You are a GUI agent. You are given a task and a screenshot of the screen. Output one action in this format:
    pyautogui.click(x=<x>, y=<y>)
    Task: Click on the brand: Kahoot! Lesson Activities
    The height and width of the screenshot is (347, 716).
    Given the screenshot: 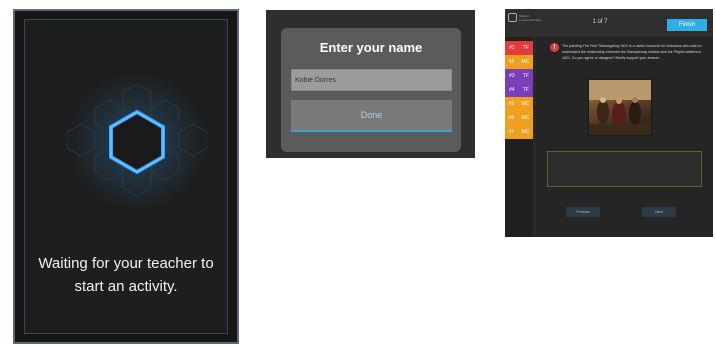 What is the action you would take?
    pyautogui.click(x=524, y=17)
    